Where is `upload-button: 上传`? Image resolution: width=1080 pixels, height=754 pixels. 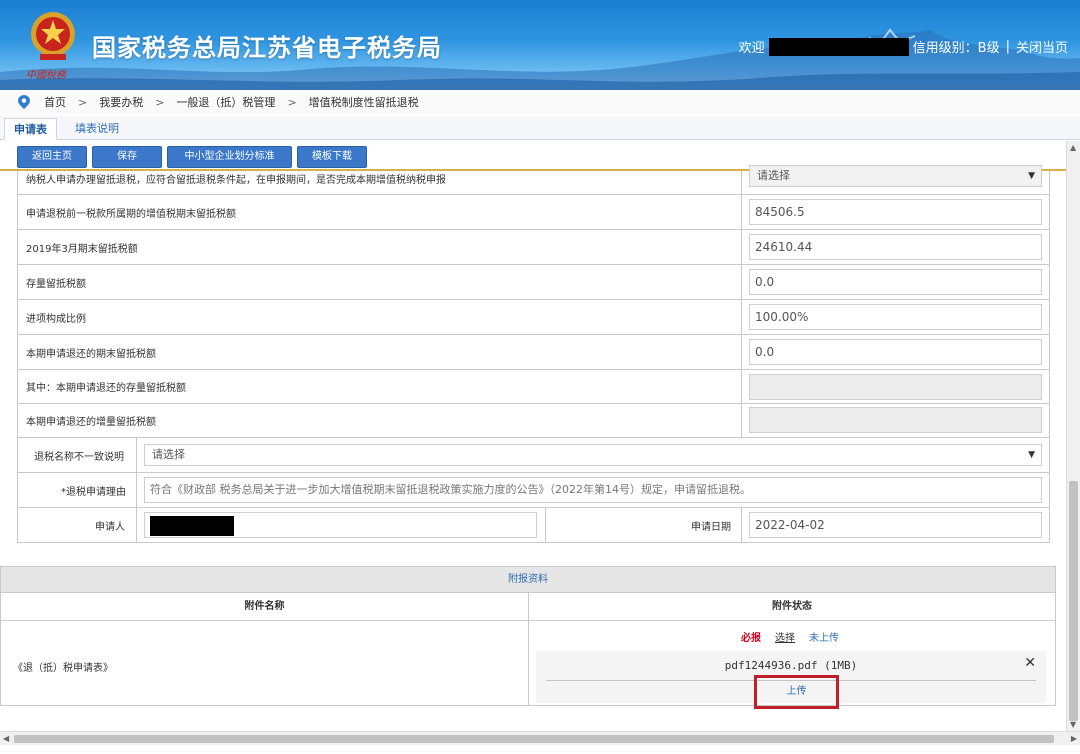
upload-button: 上传 is located at coordinates (796, 692).